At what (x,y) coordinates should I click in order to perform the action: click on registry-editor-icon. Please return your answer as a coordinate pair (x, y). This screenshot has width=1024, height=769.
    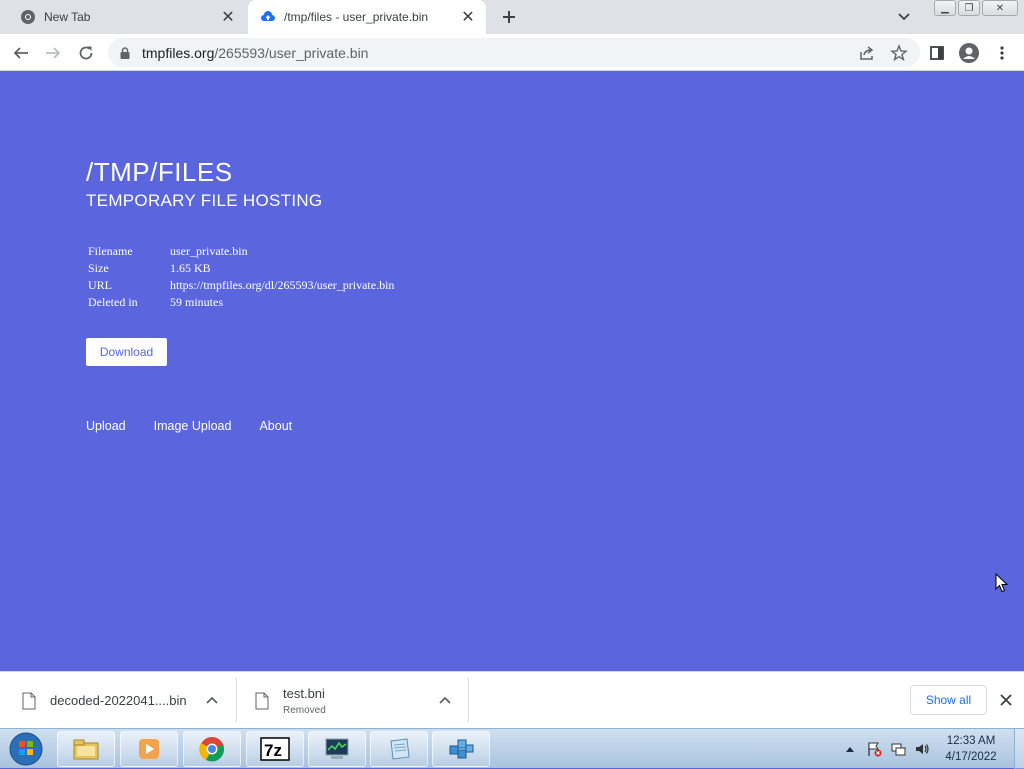
    Looking at the image, I should click on (461, 749).